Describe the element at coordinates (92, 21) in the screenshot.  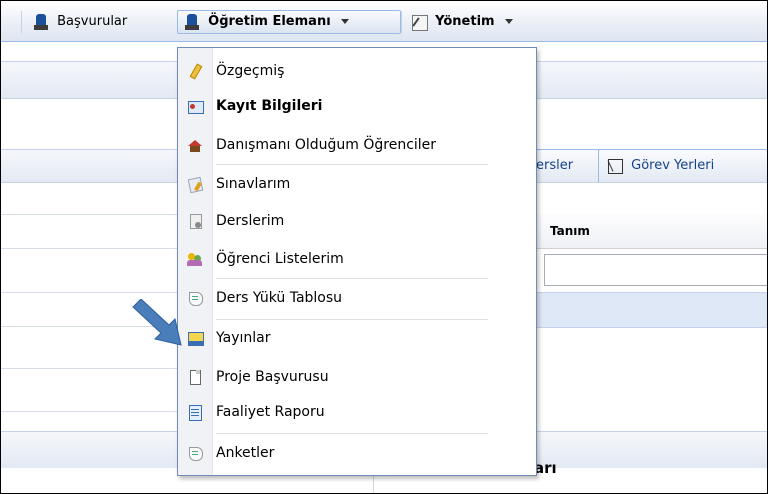
I see `menu-basvurular-label: Başvurular` at that location.